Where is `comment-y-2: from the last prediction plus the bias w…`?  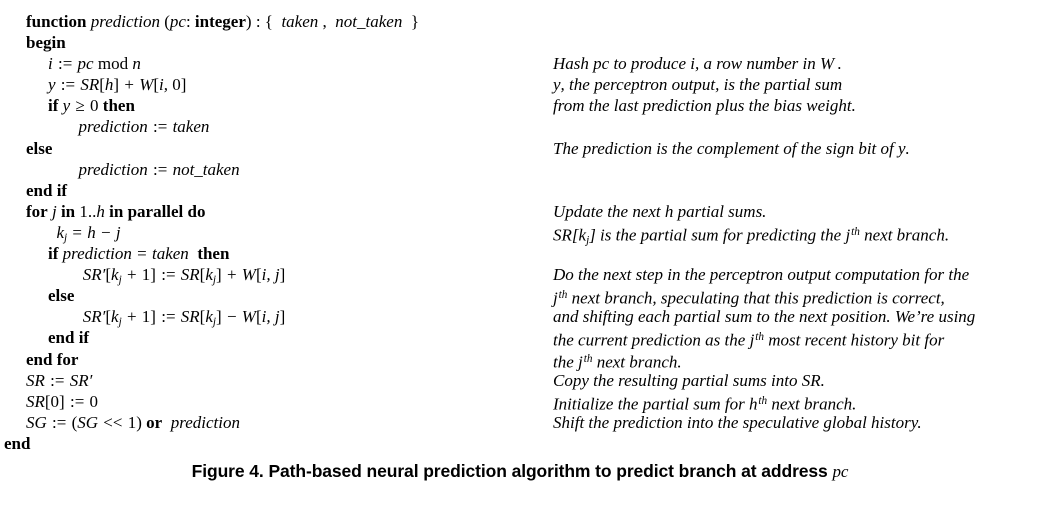
comment-y-2: from the last prediction plus the bias w… is located at coordinates (704, 106).